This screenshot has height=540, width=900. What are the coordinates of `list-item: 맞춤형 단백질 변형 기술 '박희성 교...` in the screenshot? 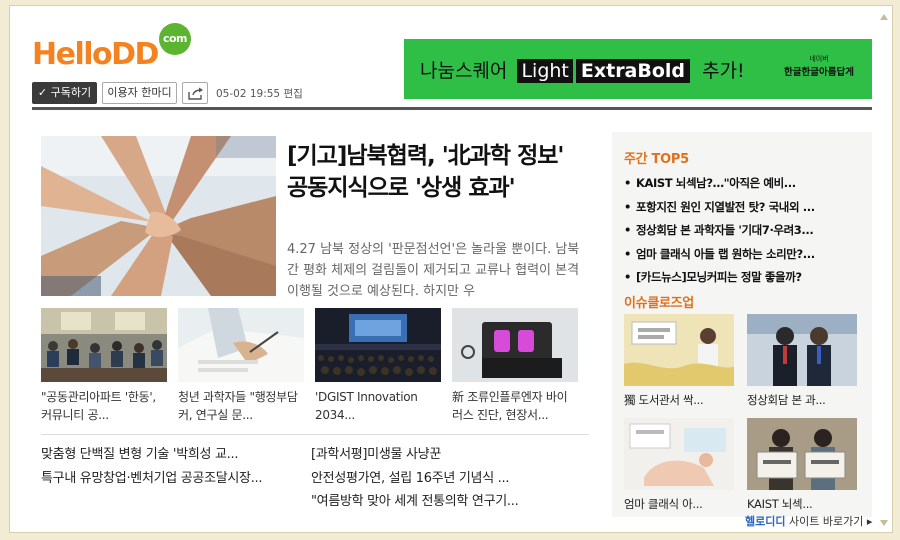 It's located at (175, 455).